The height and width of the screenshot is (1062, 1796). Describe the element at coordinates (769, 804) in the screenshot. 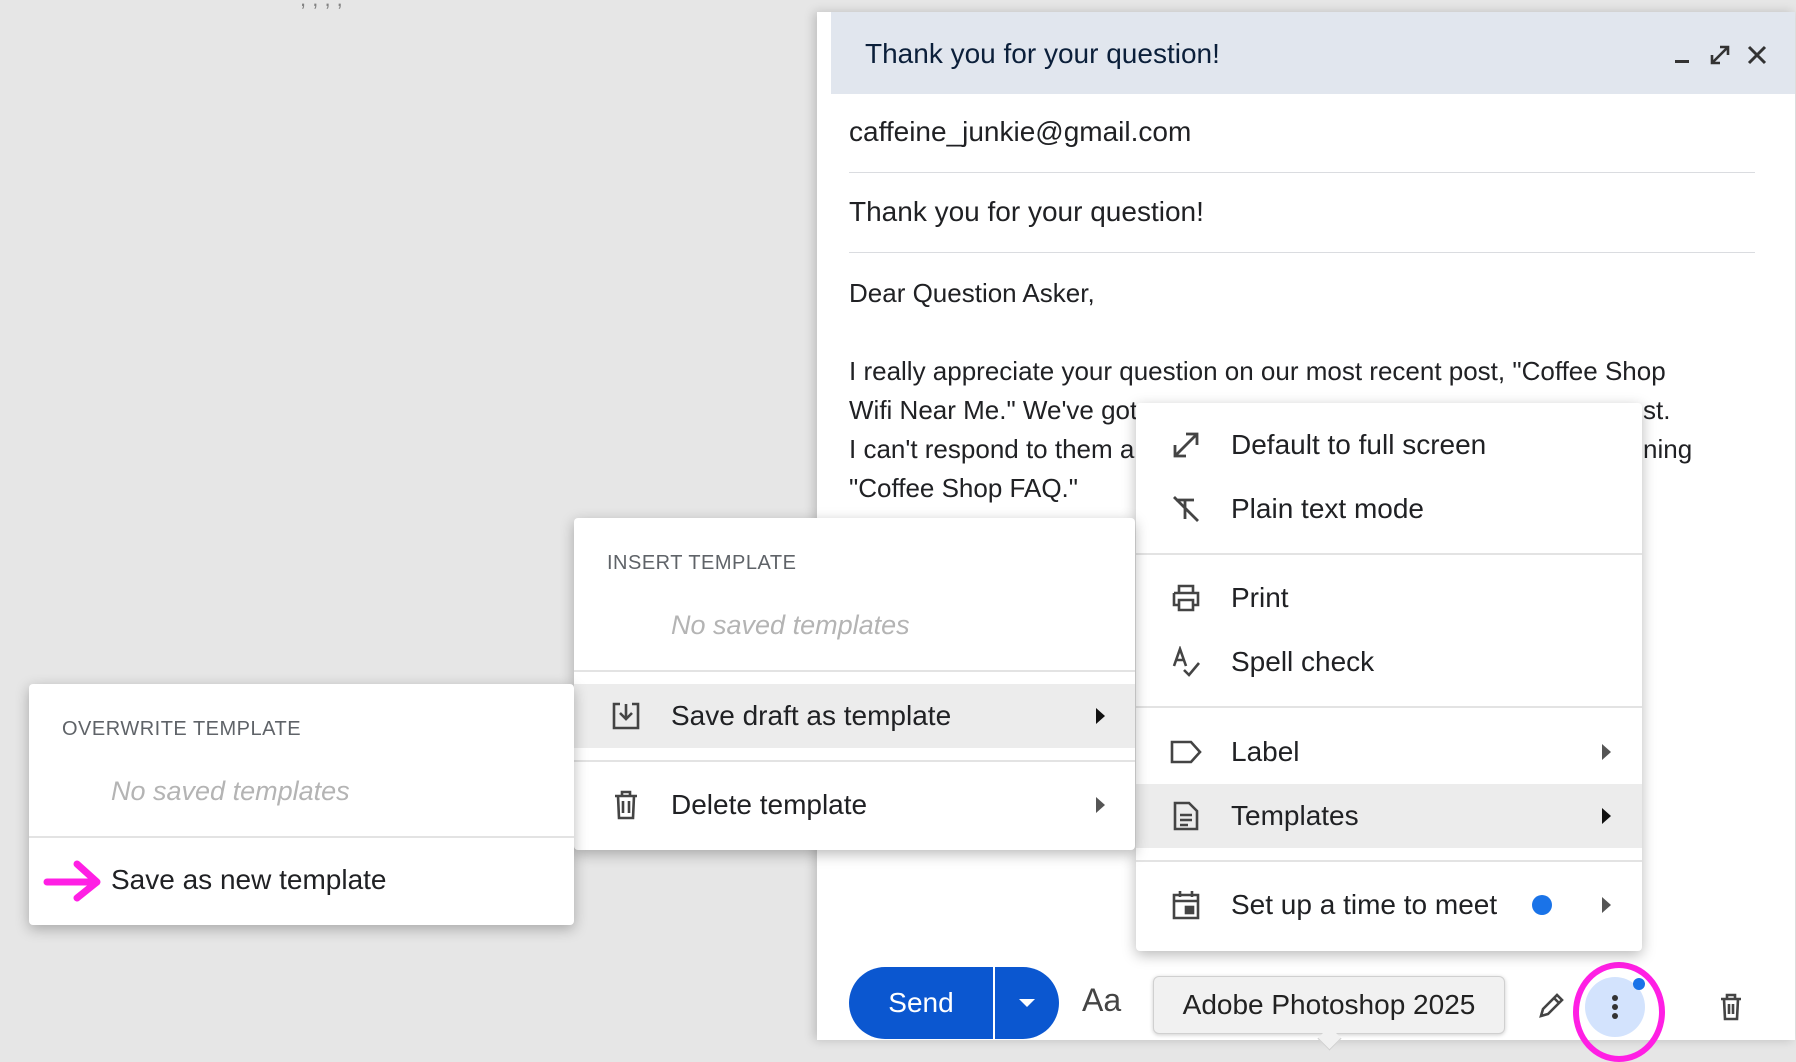

I see `menu-item-label: Delete template` at that location.